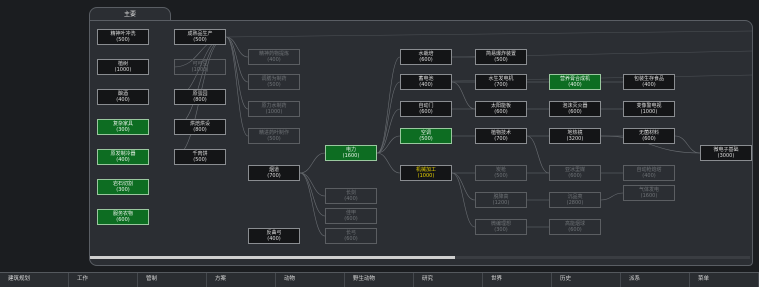  Describe the element at coordinates (34, 280) in the screenshot. I see `bottom-menu-button: 建筑规划` at that location.